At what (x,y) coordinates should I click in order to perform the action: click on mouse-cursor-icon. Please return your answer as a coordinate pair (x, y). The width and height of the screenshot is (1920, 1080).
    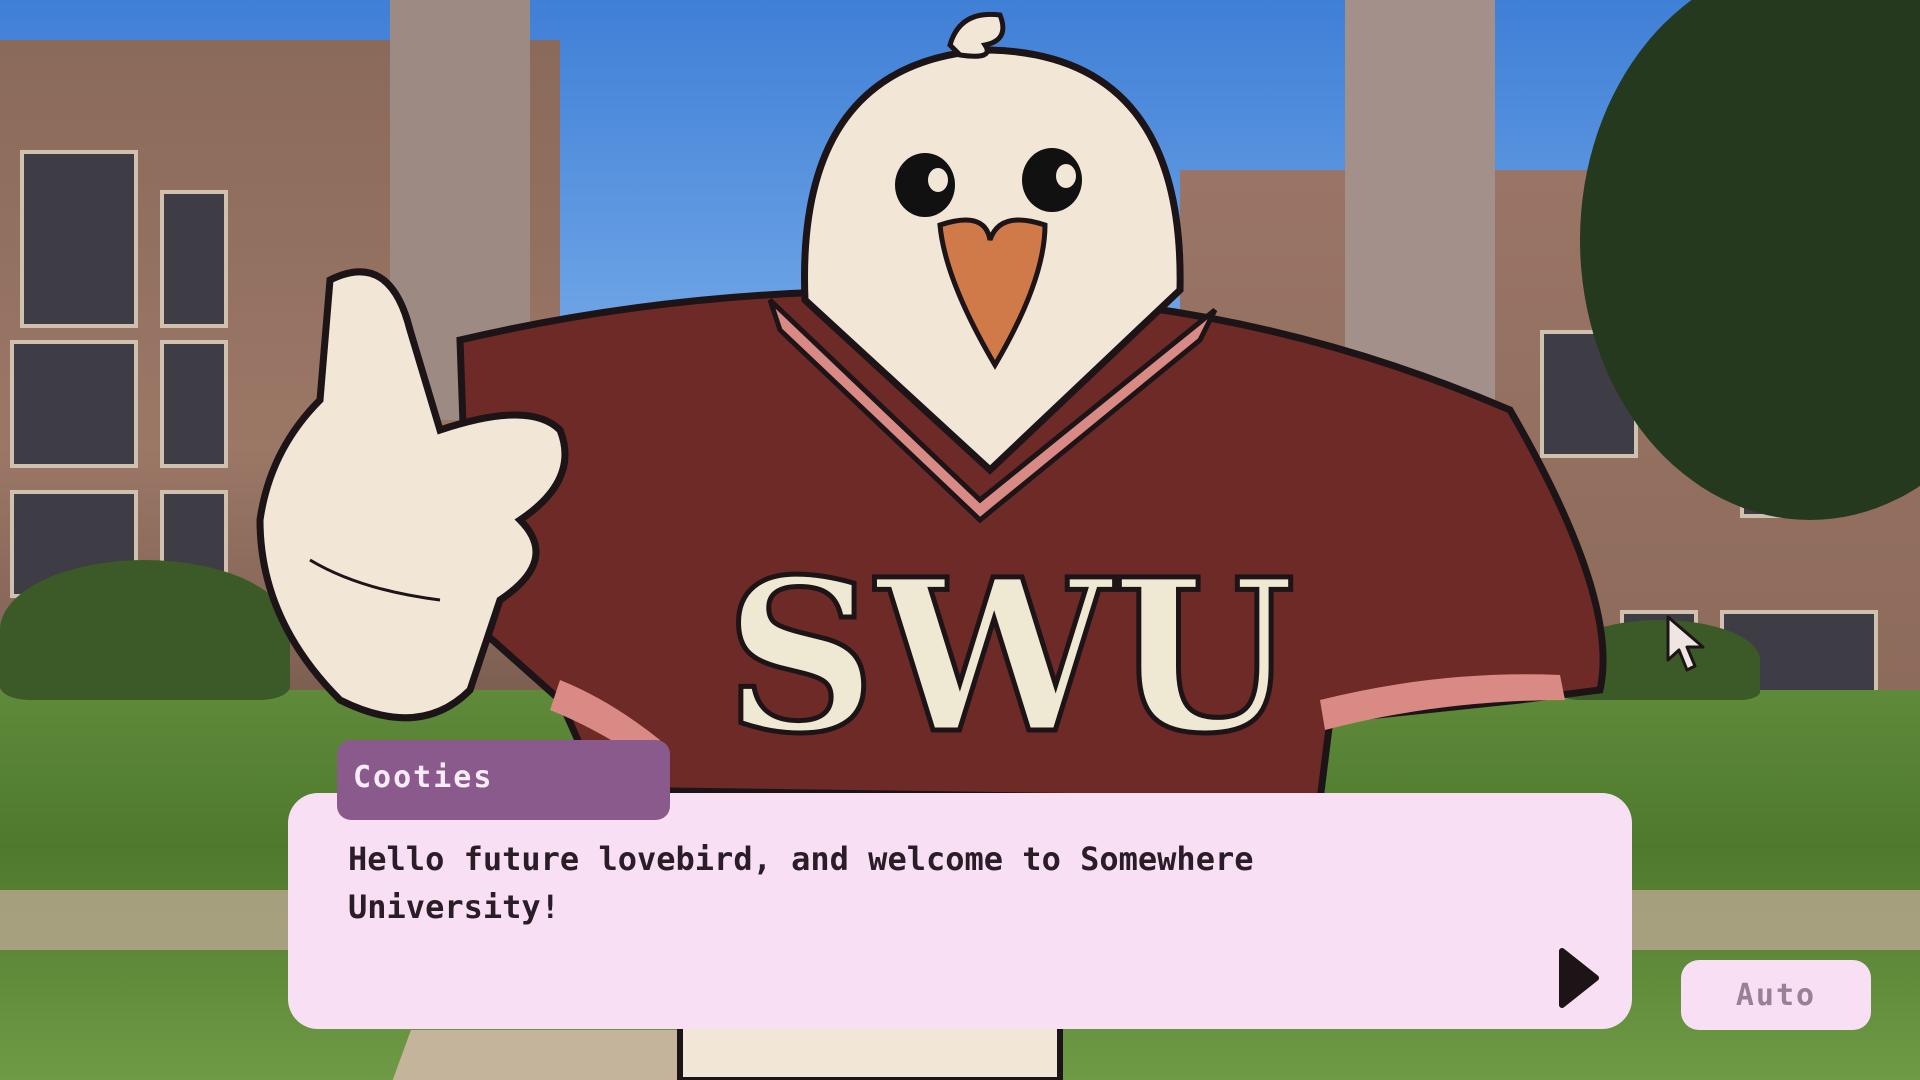
    Looking at the image, I should click on (1685, 643).